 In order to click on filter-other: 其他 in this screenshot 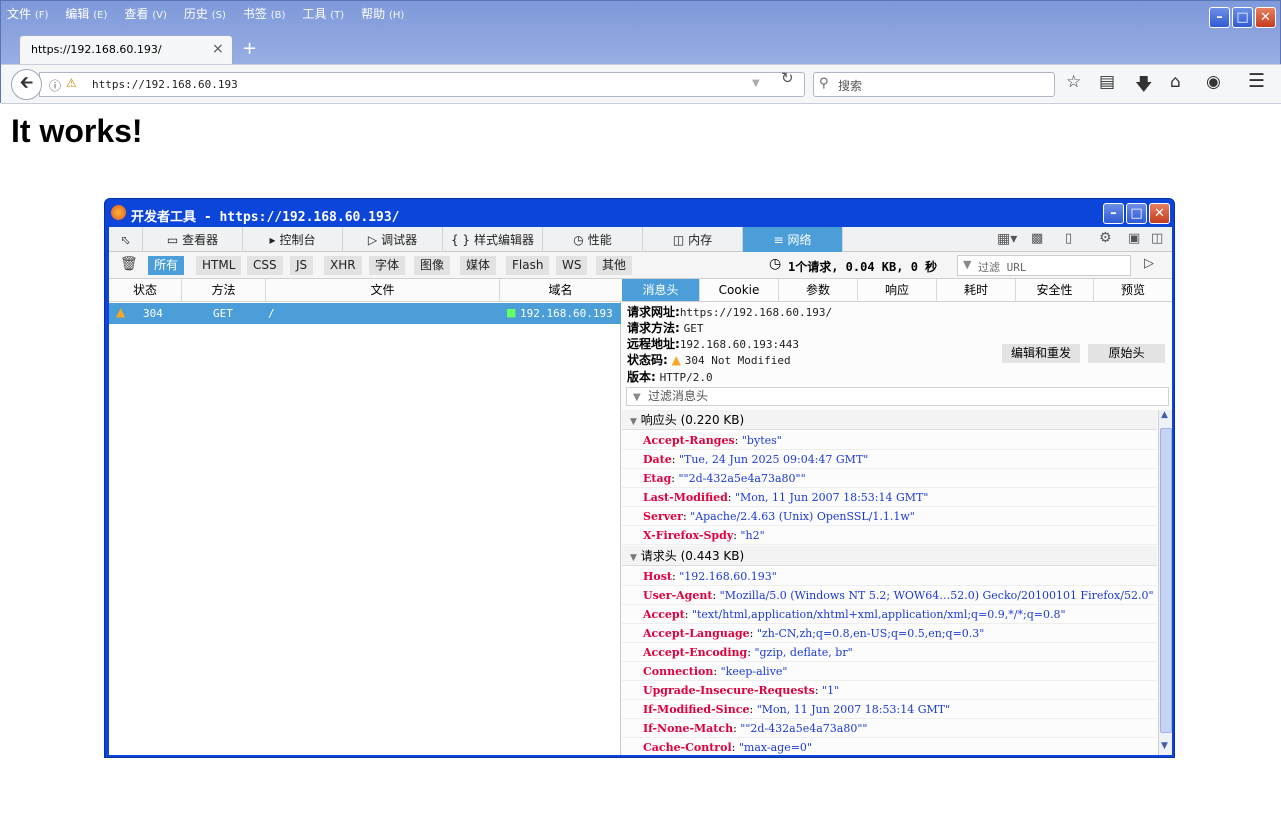, I will do `click(614, 265)`.